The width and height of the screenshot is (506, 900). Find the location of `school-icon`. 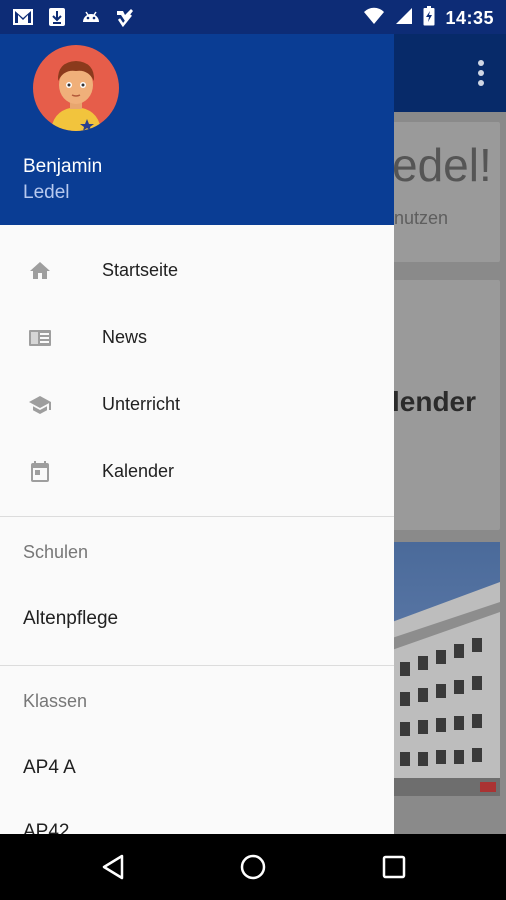

school-icon is located at coordinates (40, 405).